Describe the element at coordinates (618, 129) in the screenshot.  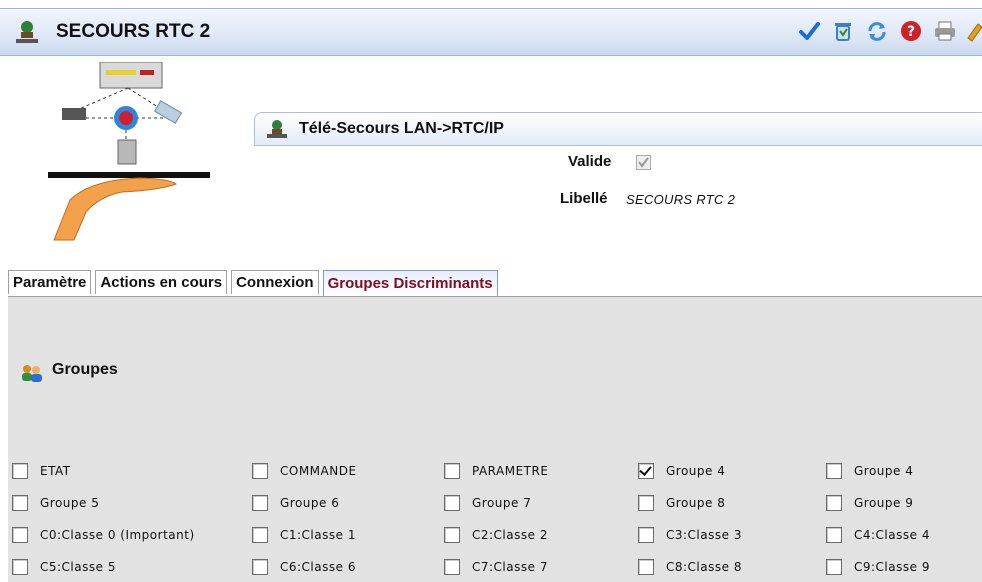
I see `section-header: Télé-Secours LAN->RTC/IP` at that location.